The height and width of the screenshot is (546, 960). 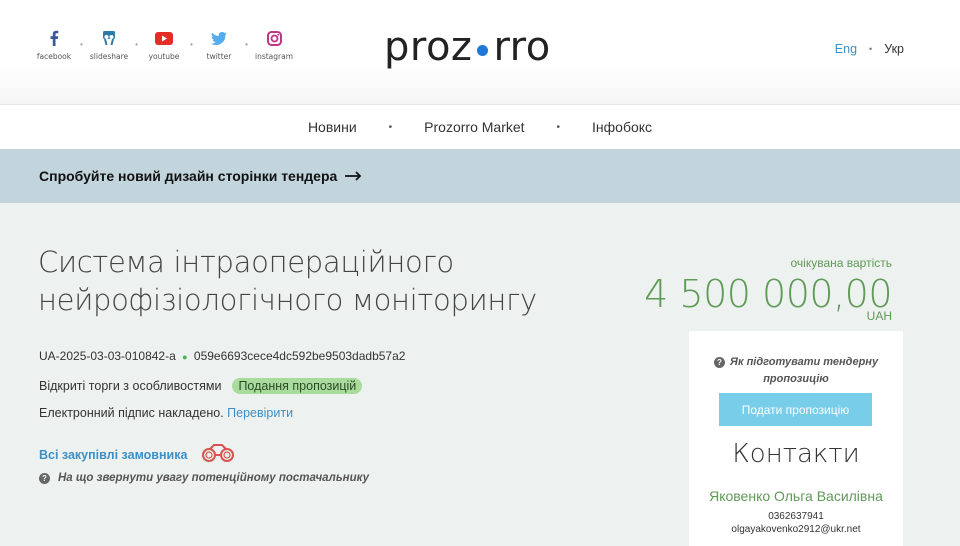 What do you see at coordinates (622, 127) in the screenshot?
I see `nav-item-infobox: Інфобокс` at bounding box center [622, 127].